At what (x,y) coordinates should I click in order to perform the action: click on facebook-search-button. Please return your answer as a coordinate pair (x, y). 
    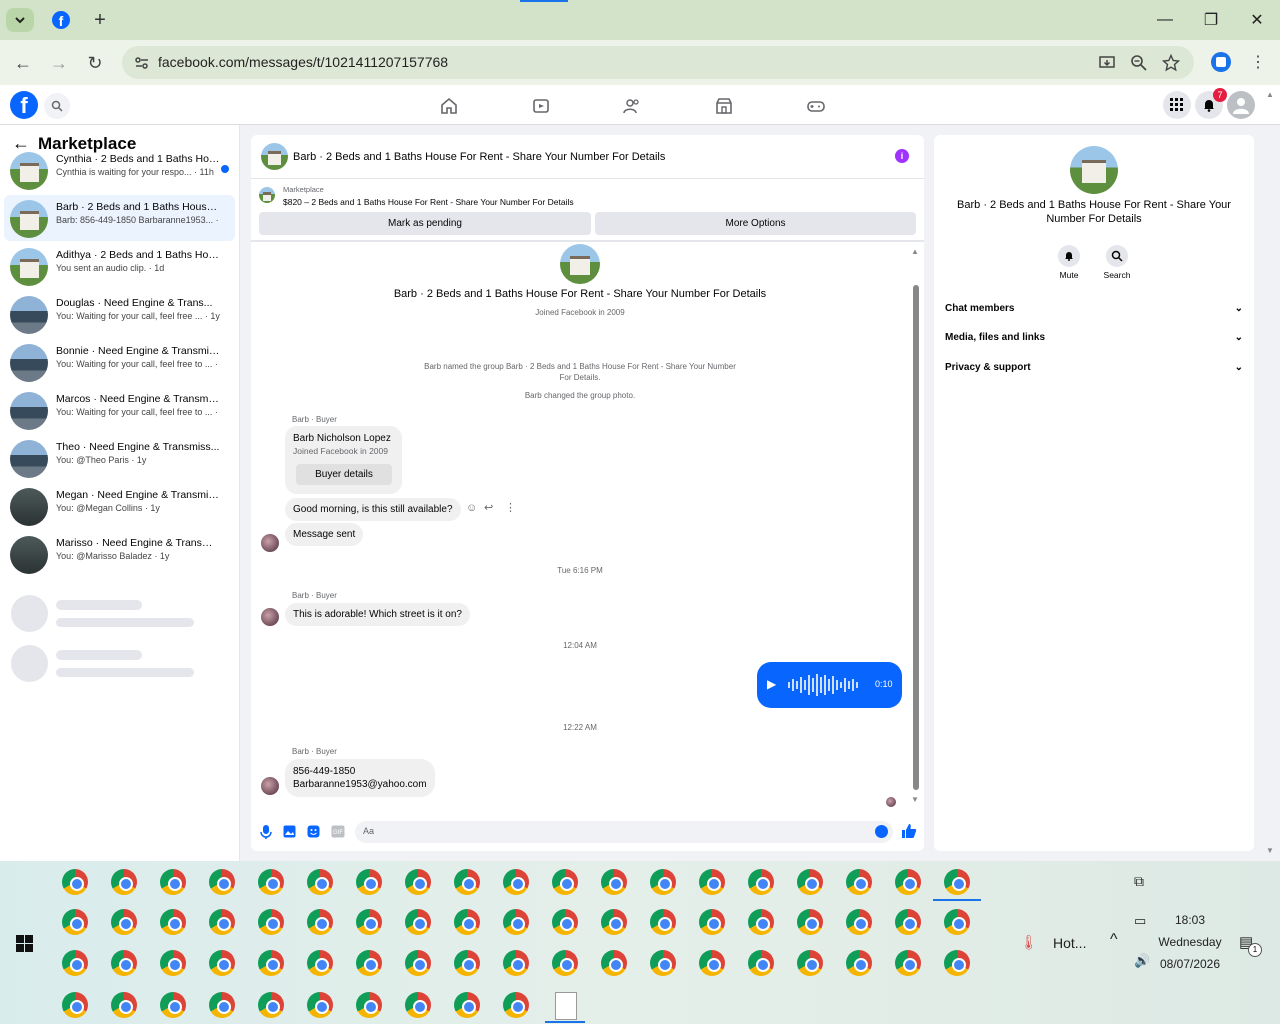
    Looking at the image, I should click on (57, 106).